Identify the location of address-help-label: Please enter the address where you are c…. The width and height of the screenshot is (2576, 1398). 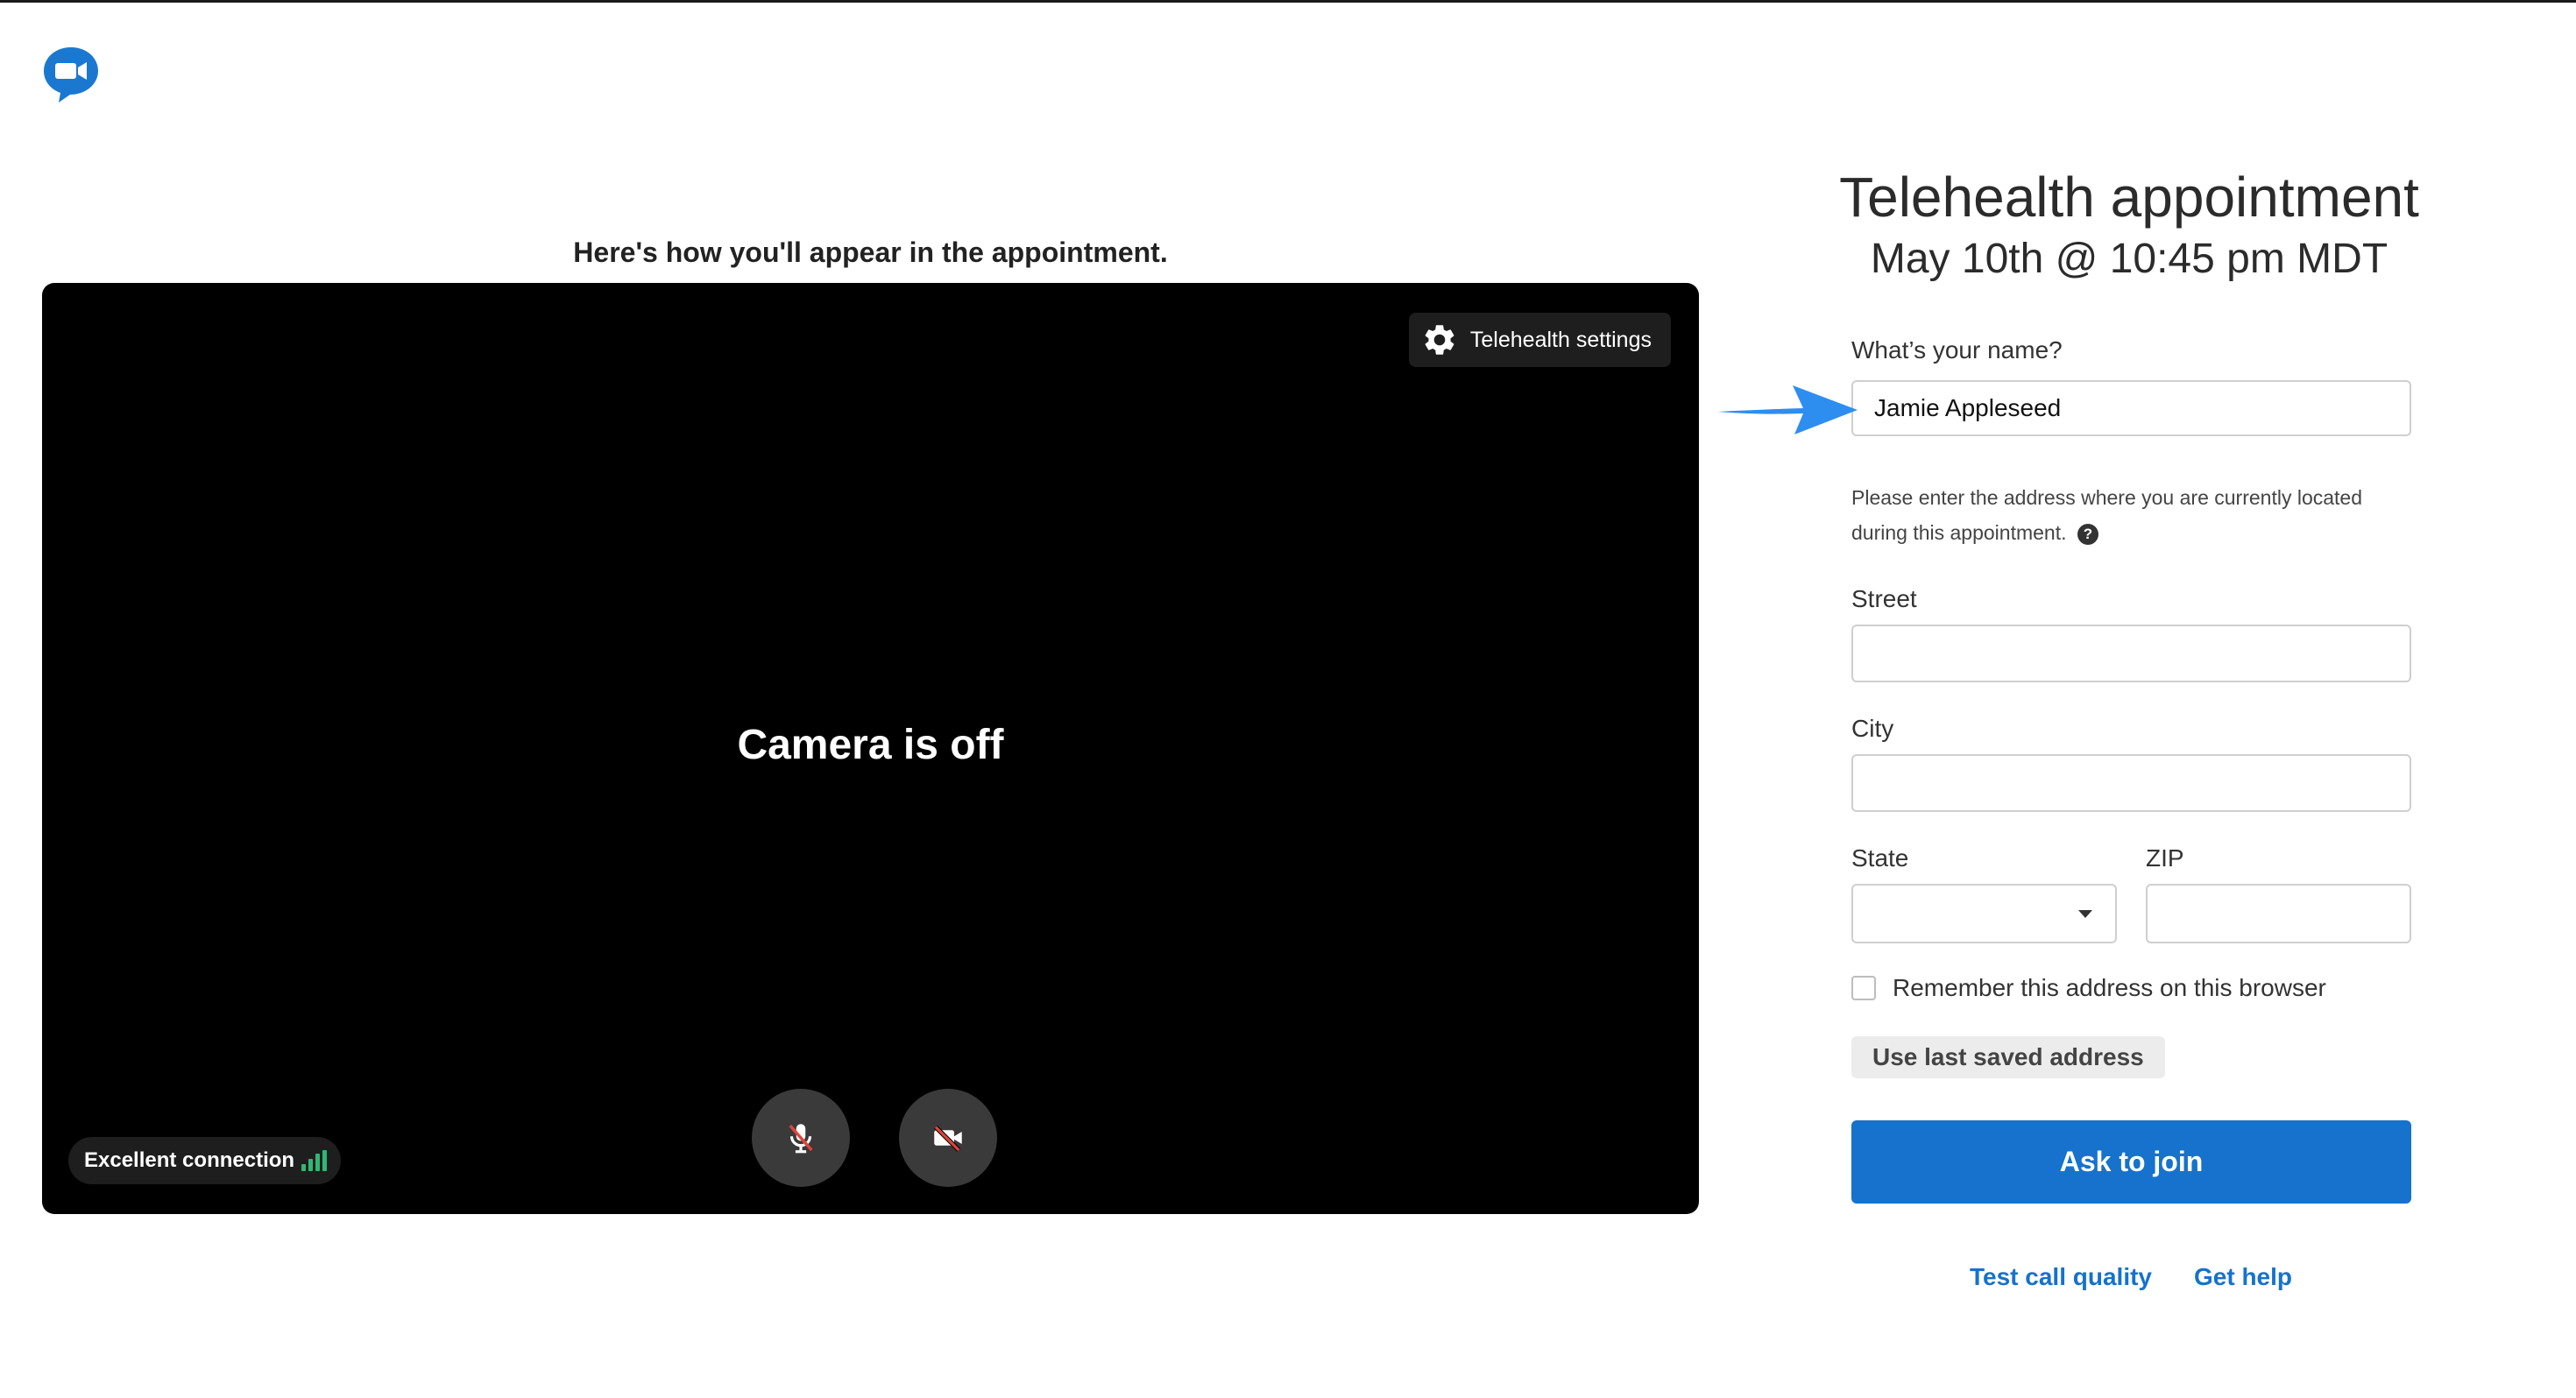
(2106, 515).